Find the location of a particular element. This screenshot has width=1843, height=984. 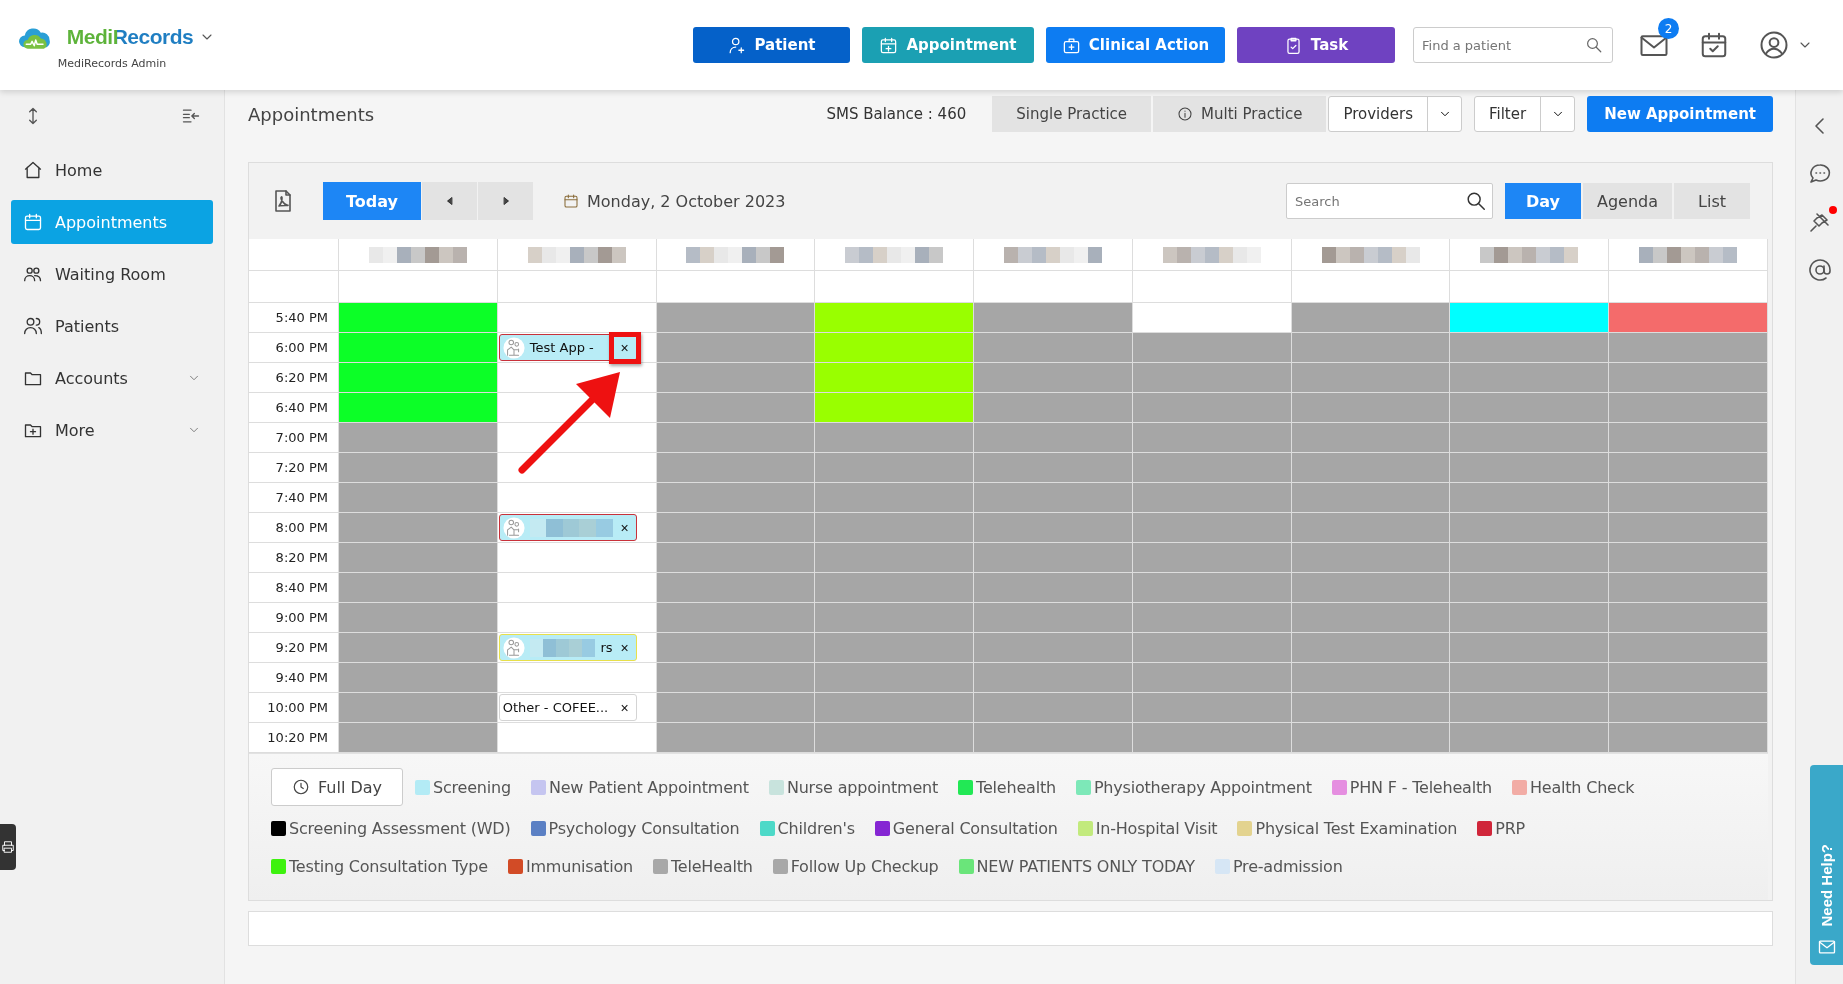

sidebar-item: Home is located at coordinates (112, 170).